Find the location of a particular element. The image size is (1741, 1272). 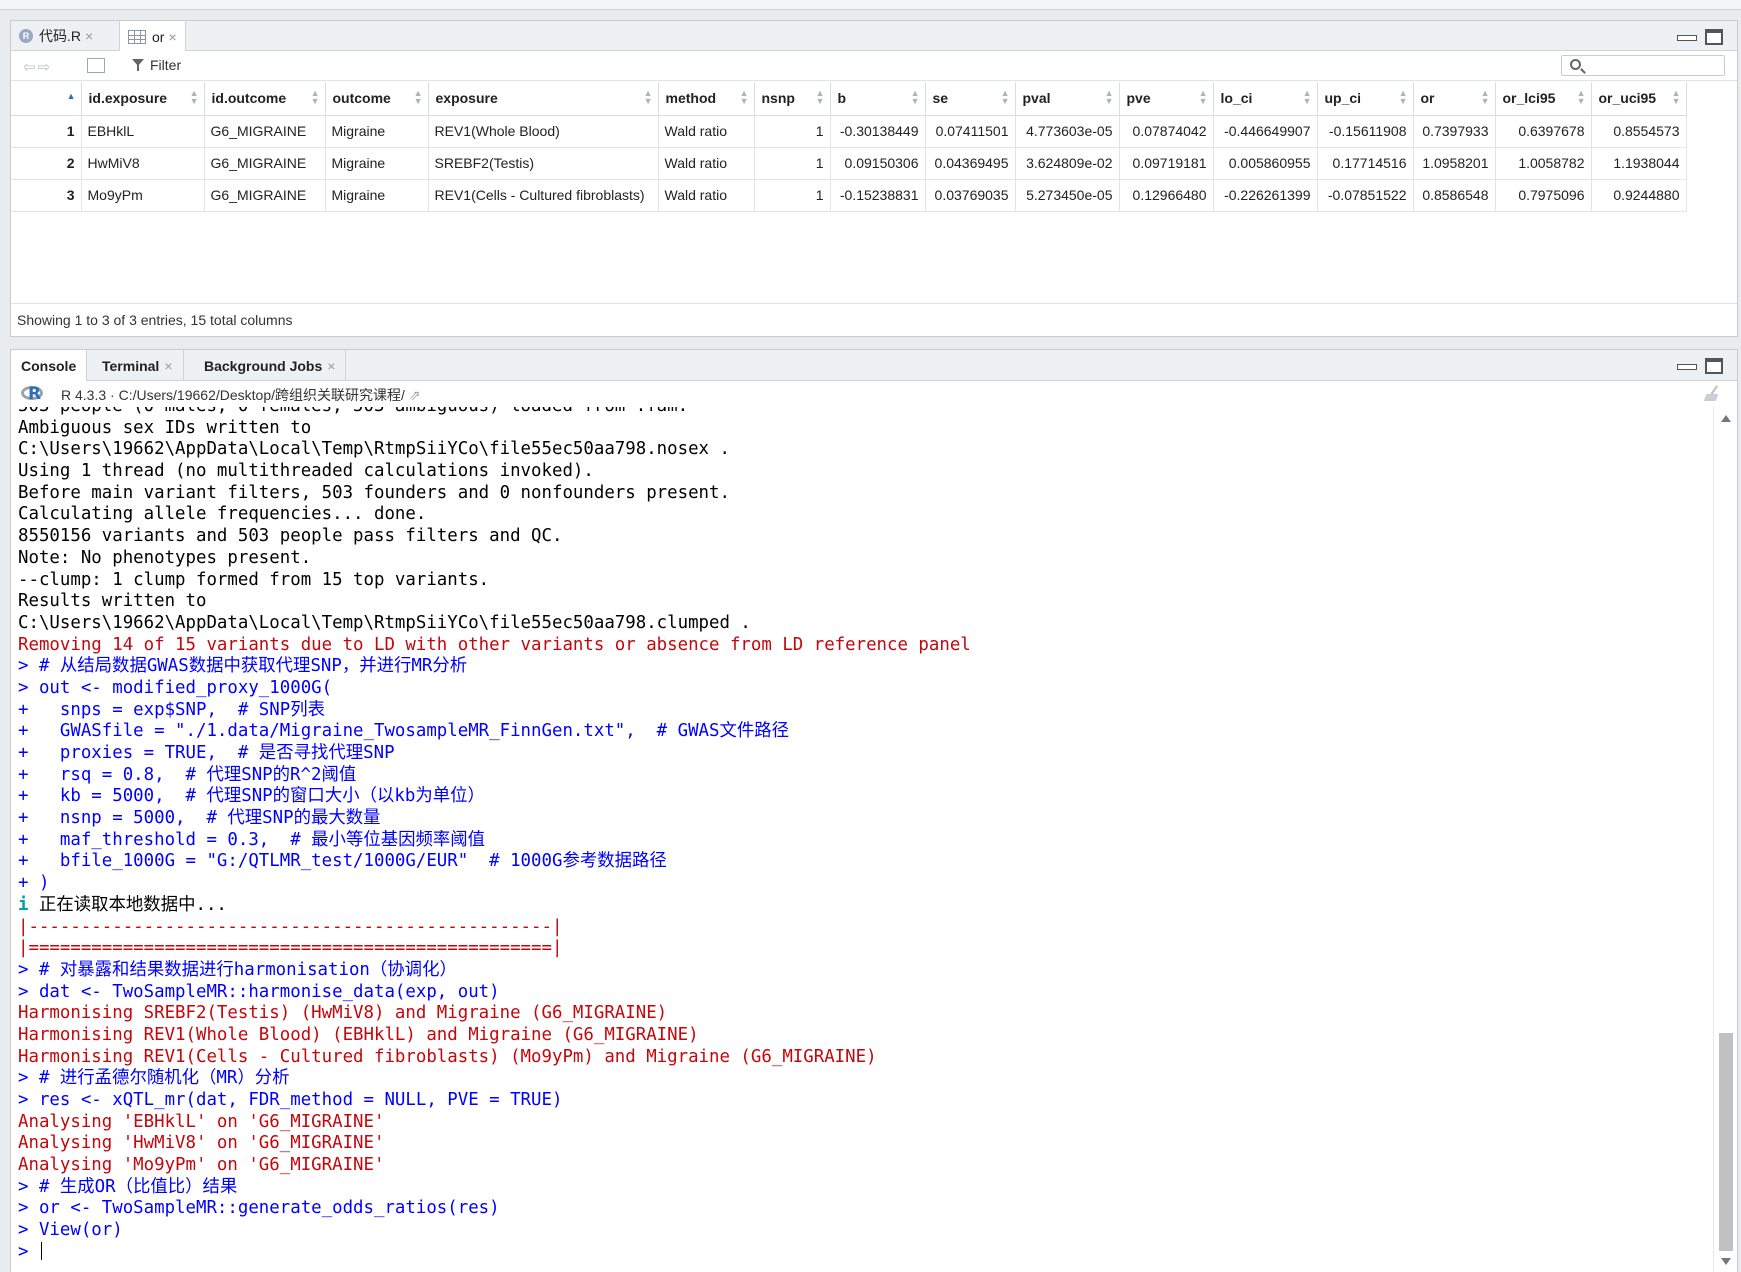

table-cell: 3.624809e-02 is located at coordinates (1067, 163).